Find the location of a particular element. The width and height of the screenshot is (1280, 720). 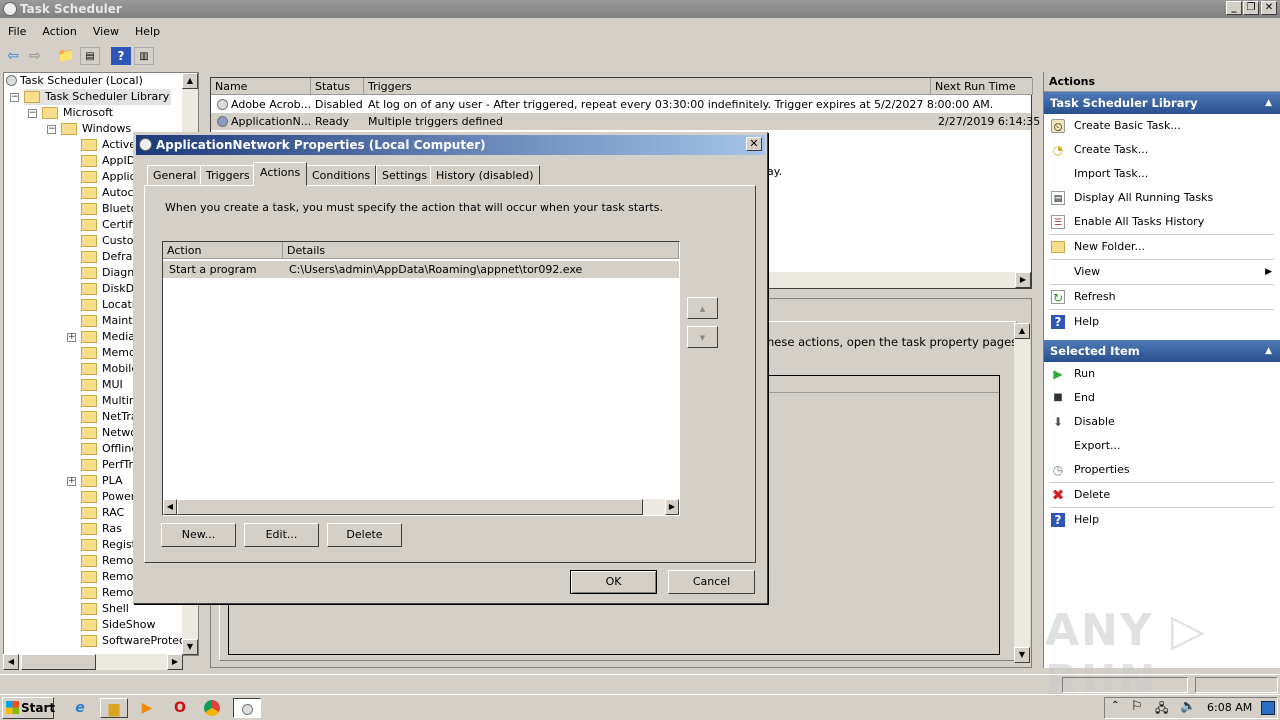

tree-node-folder: Ras is located at coordinates (101, 529).